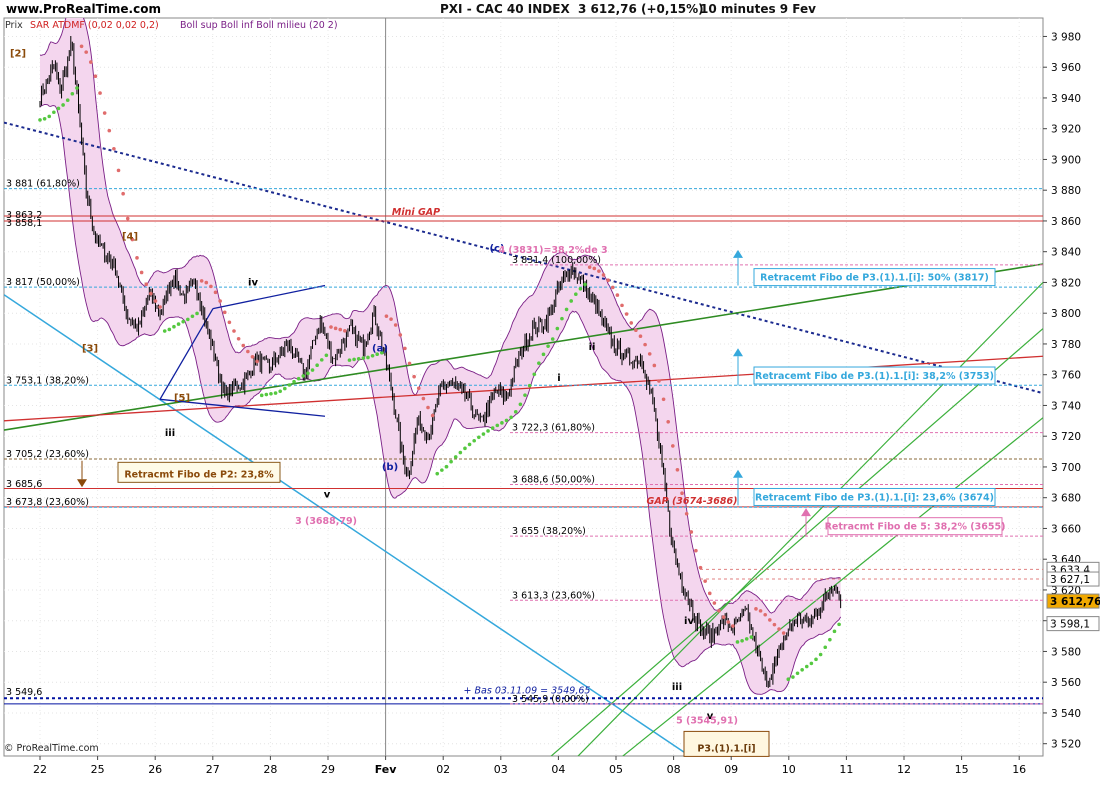 The height and width of the screenshot is (800, 1100). I want to click on site-url: www.ProRealTime.com, so click(83, 9).